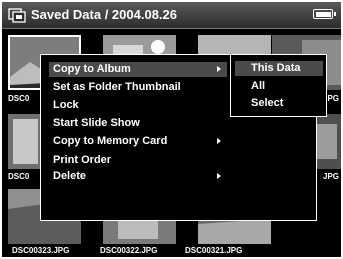 Image resolution: width=343 pixels, height=259 pixels. I want to click on submenu-item-label: All, so click(258, 86).